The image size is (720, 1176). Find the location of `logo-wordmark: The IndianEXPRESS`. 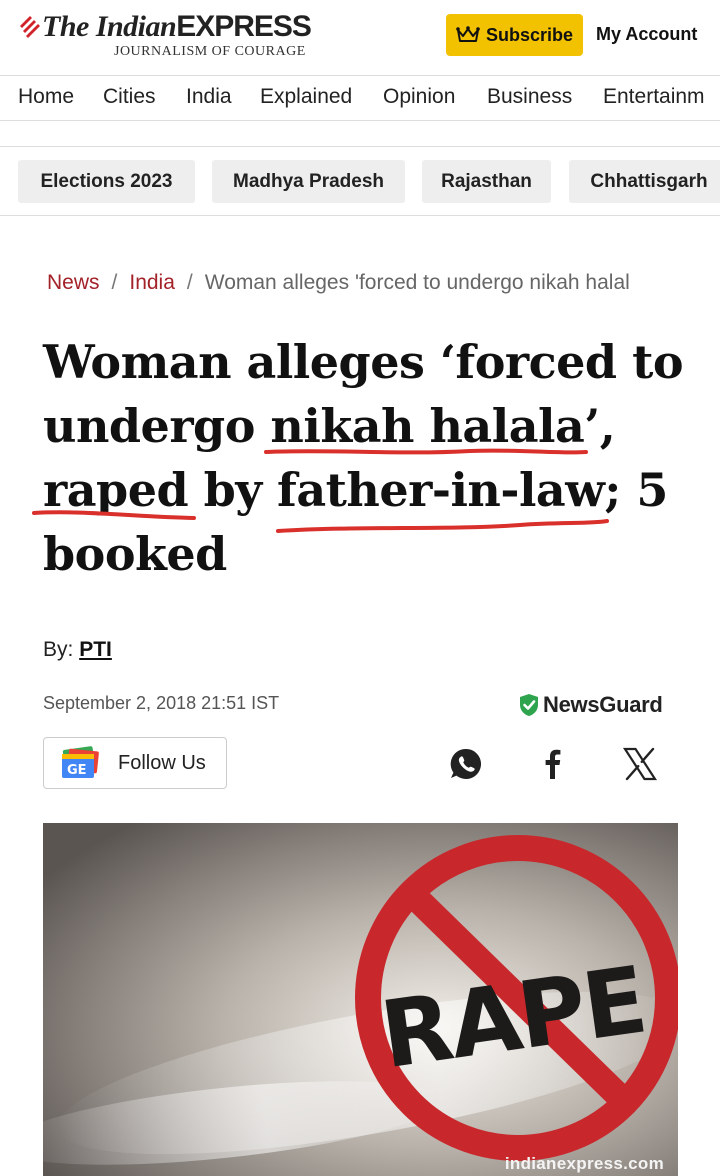

logo-wordmark: The IndianEXPRESS is located at coordinates (177, 27).